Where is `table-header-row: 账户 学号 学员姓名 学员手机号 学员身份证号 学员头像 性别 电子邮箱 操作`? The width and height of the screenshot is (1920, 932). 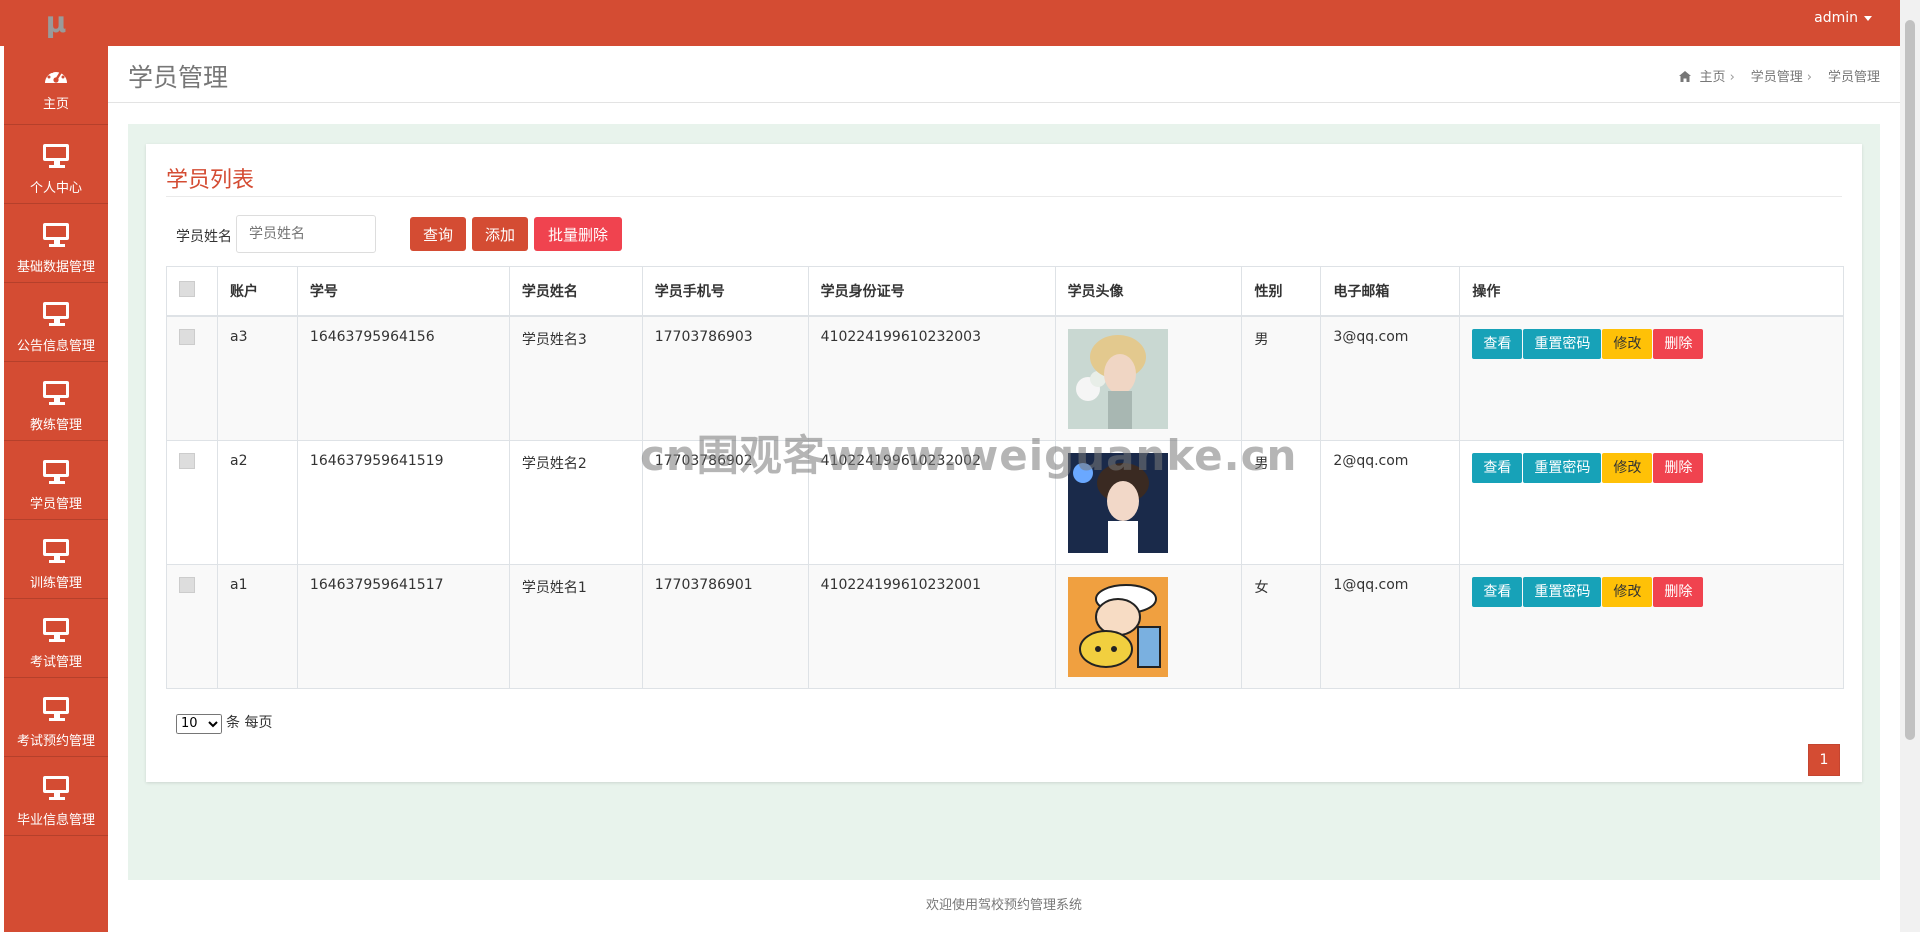 table-header-row: 账户 学号 学员姓名 学员手机号 学员身份证号 学员头像 性别 电子邮箱 操作 is located at coordinates (1005, 291).